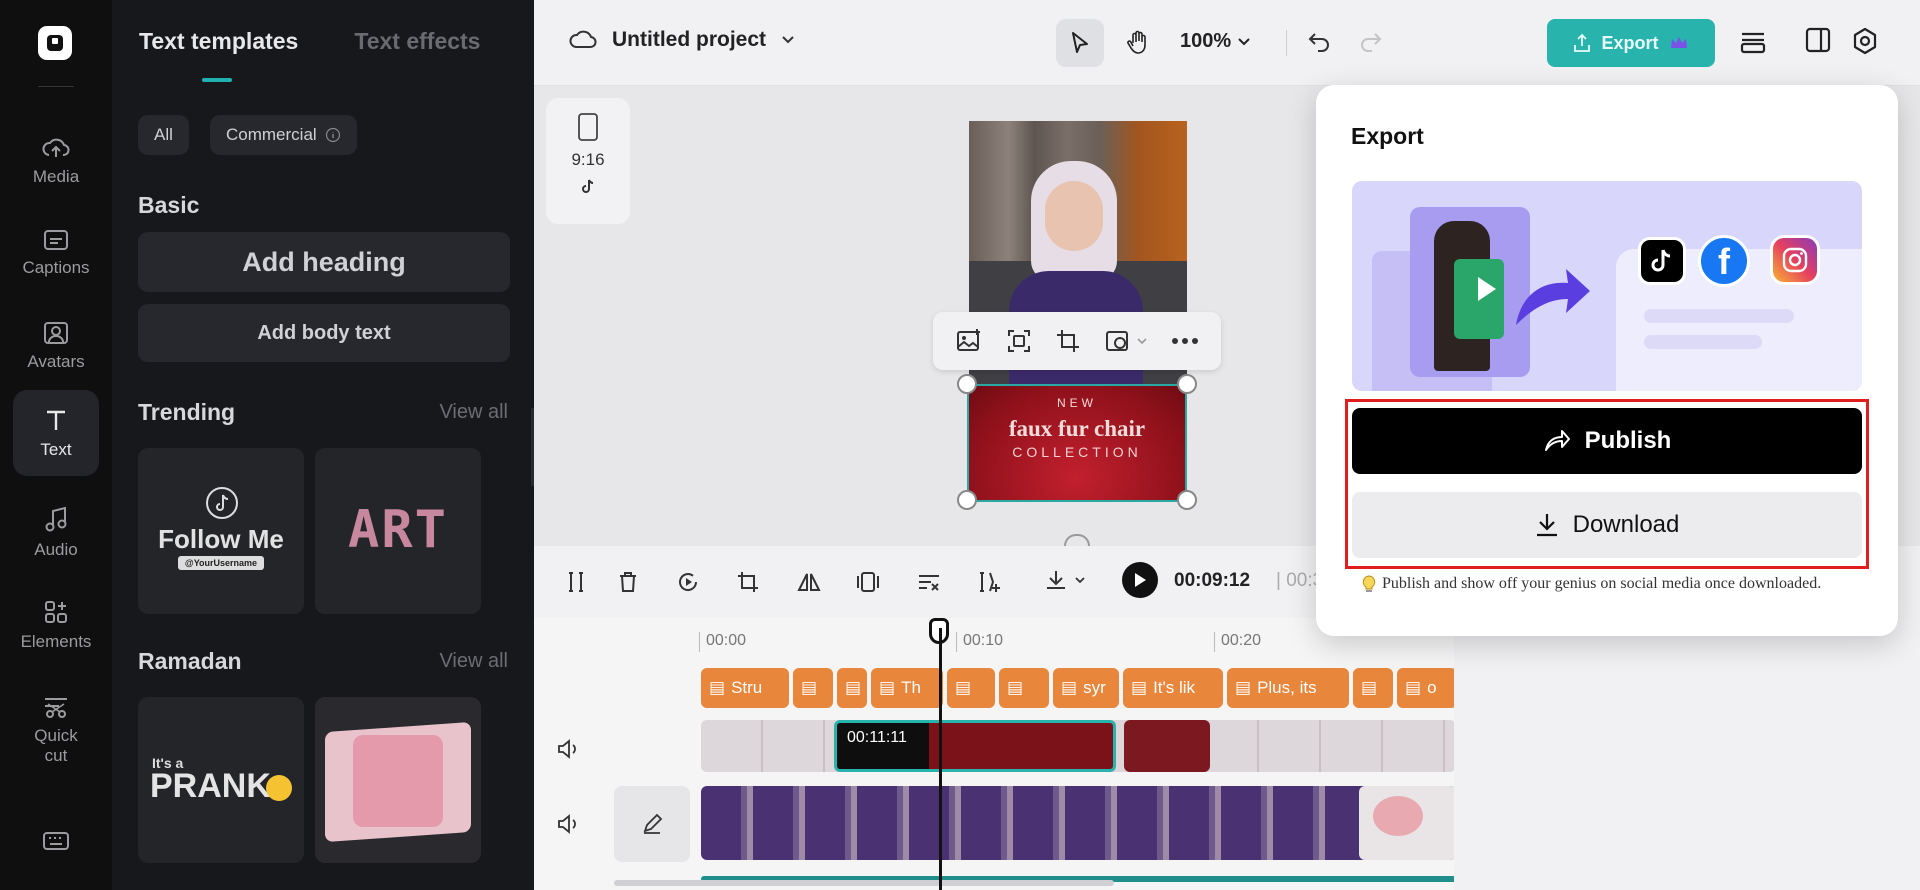  What do you see at coordinates (56, 449) in the screenshot?
I see `rail-label-text: Text` at bounding box center [56, 449].